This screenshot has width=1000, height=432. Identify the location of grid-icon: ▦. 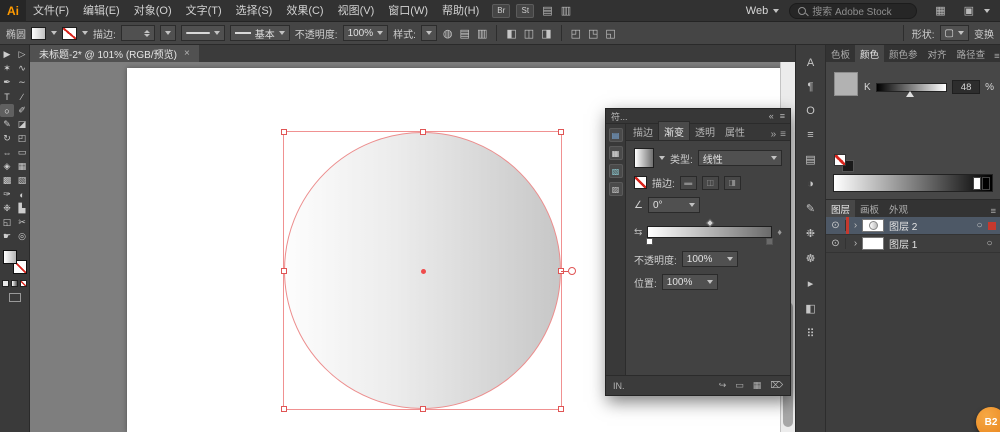
(757, 385).